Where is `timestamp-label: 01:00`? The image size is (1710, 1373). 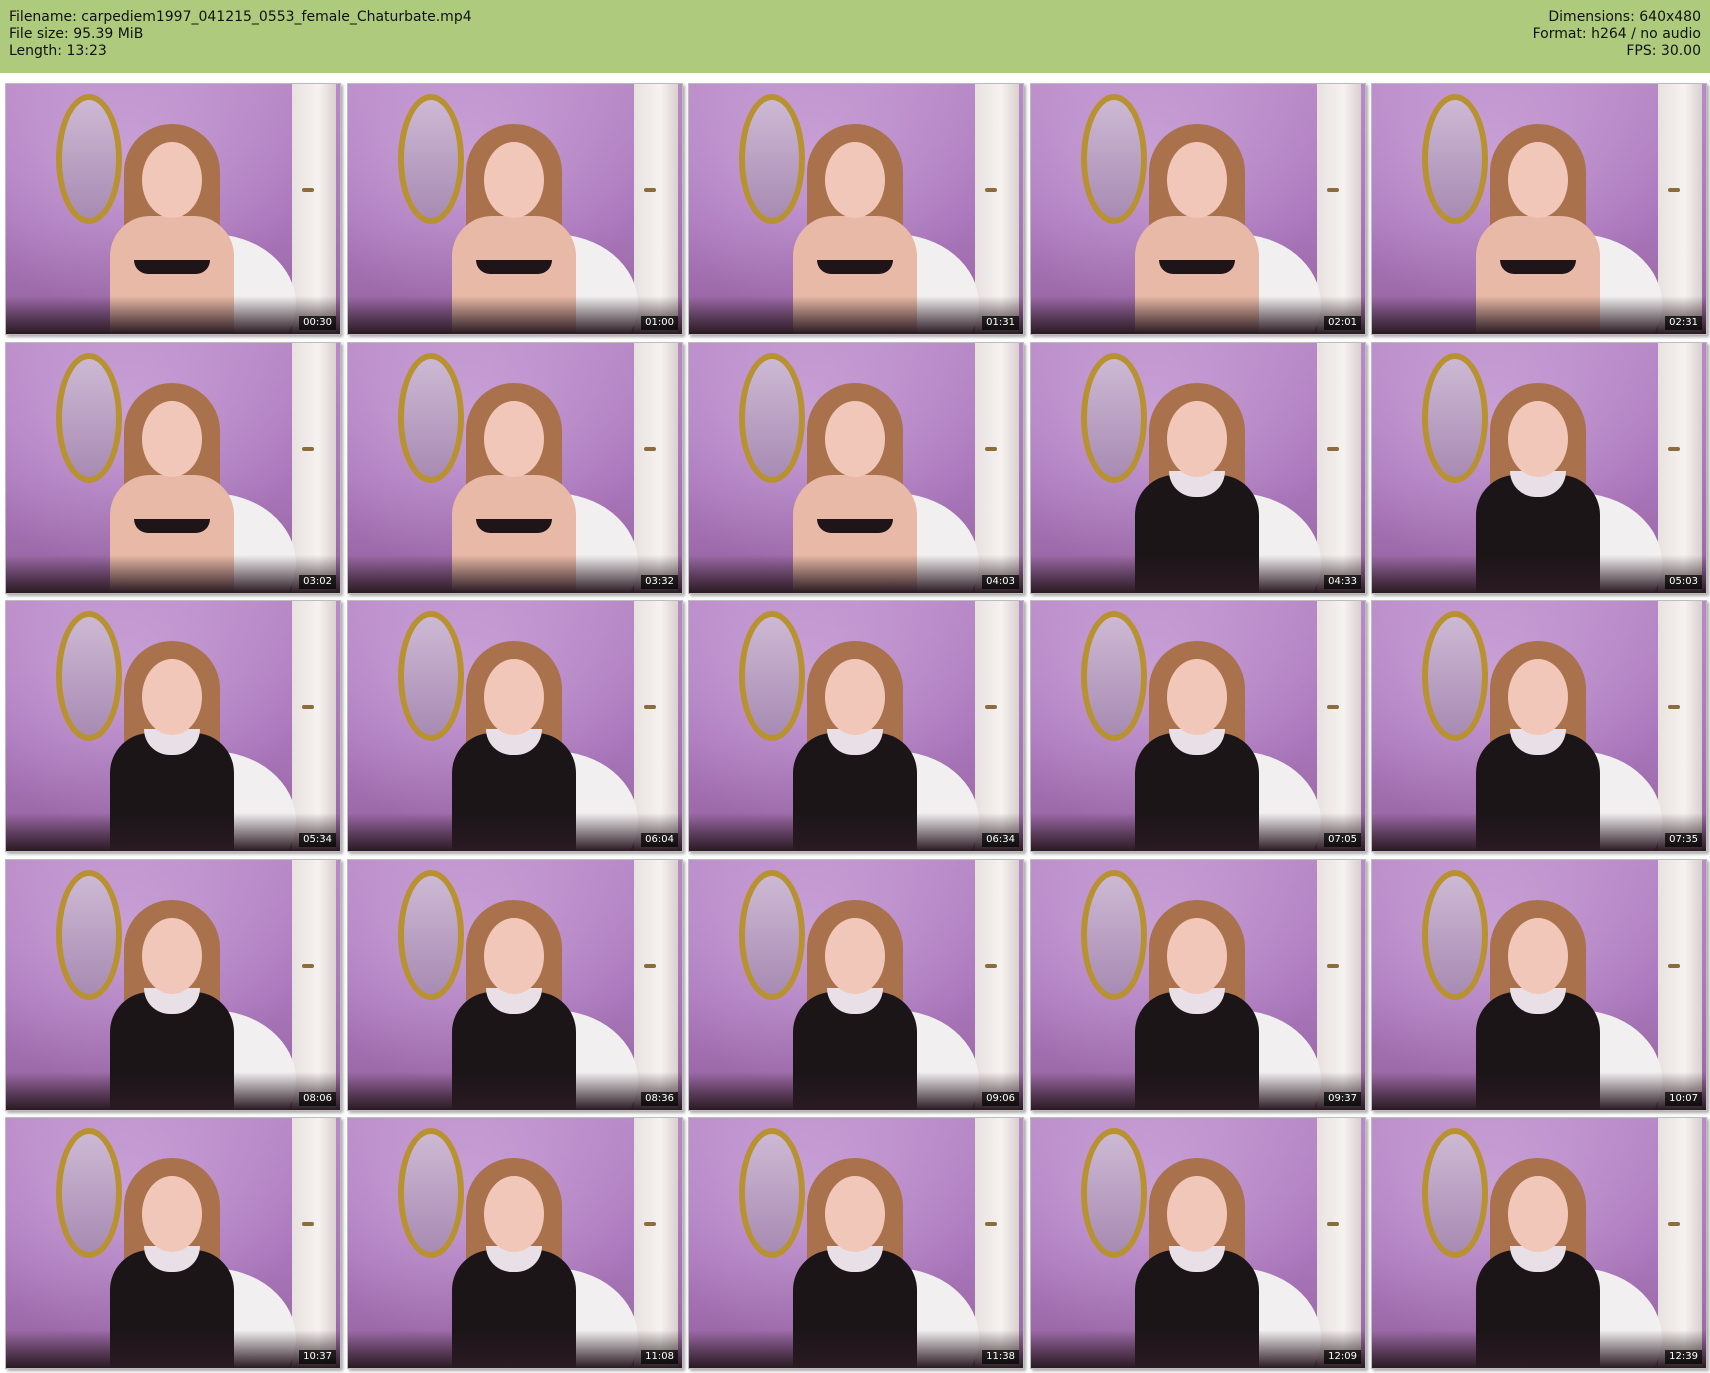
timestamp-label: 01:00 is located at coordinates (659, 323).